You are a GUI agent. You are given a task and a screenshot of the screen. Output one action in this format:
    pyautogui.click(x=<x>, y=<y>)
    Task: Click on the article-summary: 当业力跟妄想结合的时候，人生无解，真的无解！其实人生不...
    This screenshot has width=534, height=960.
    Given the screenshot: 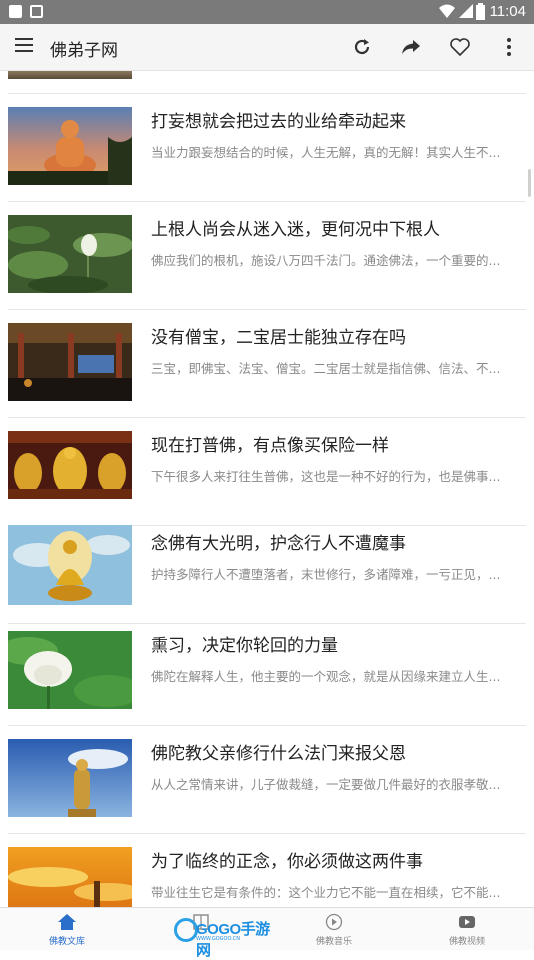 What is the action you would take?
    pyautogui.click(x=326, y=152)
    